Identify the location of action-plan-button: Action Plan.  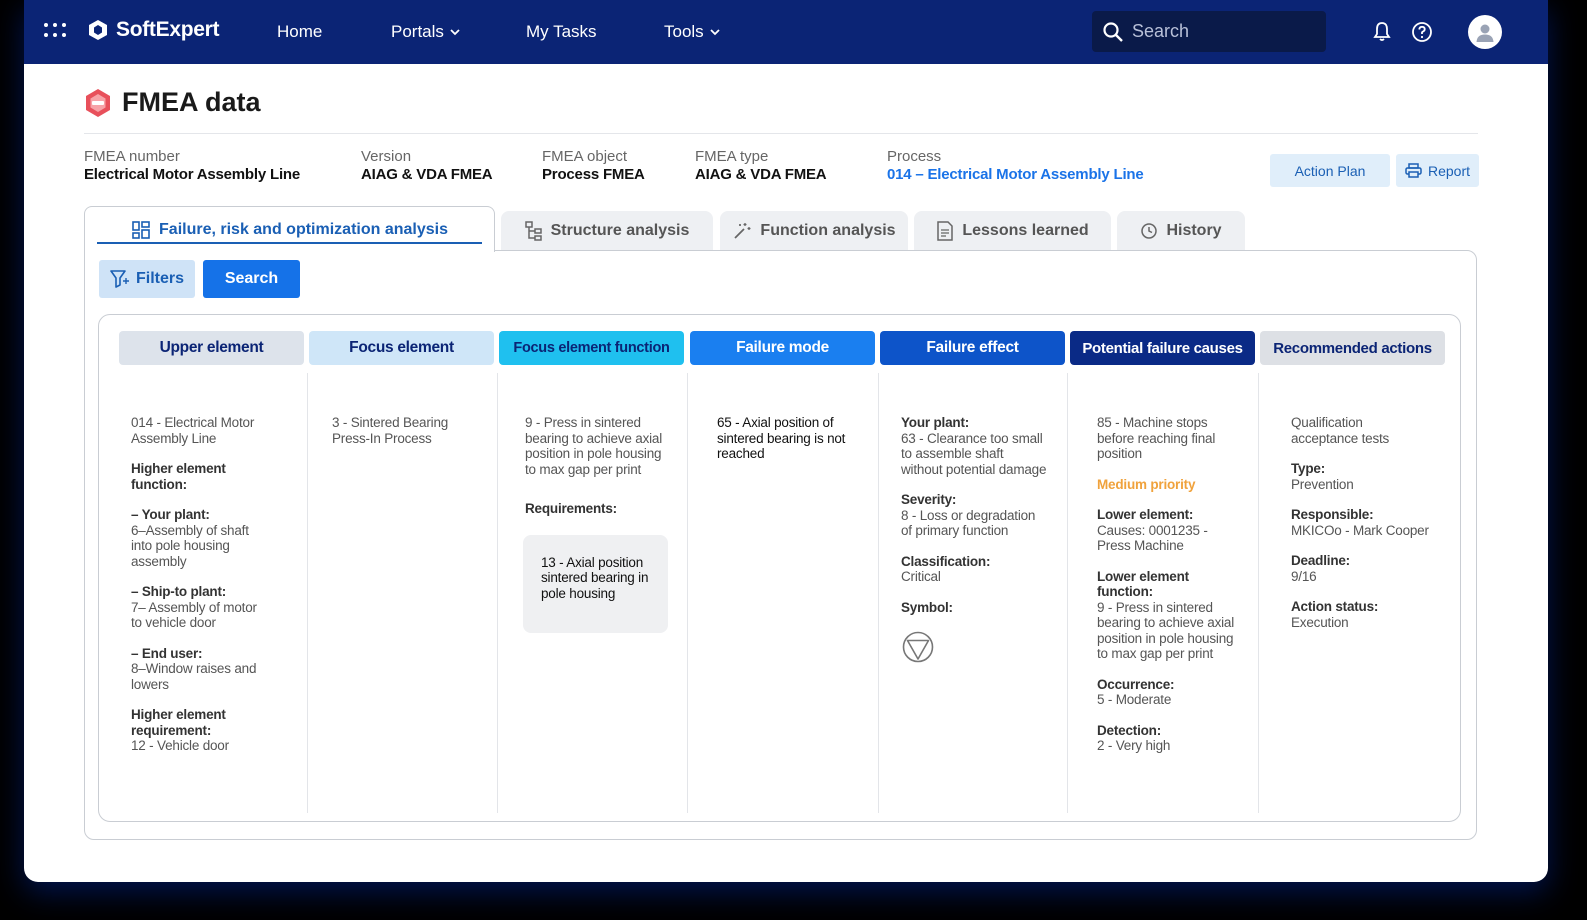
(1330, 170).